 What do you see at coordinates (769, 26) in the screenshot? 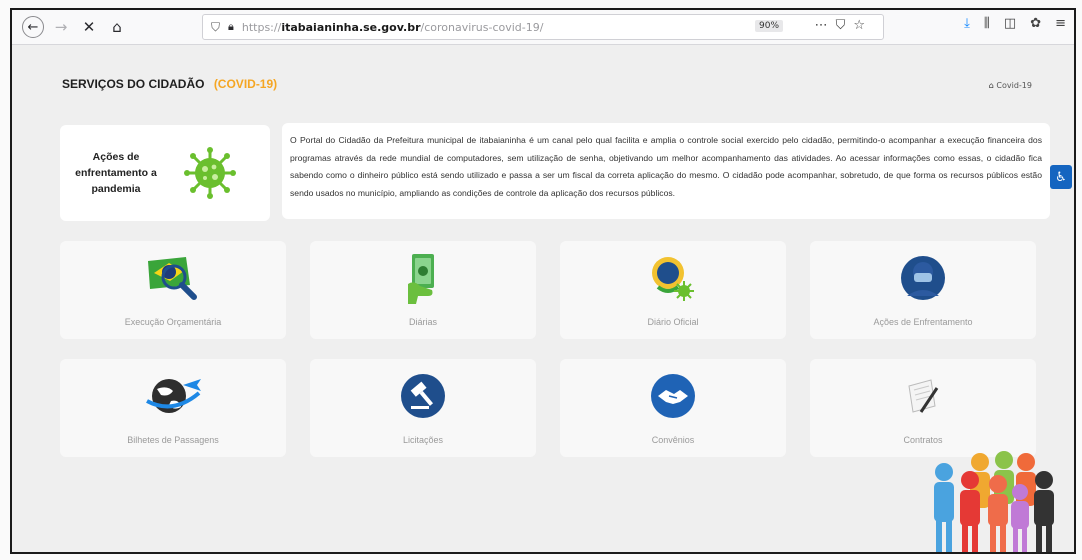
I see `zoom-indicator: 90%` at bounding box center [769, 26].